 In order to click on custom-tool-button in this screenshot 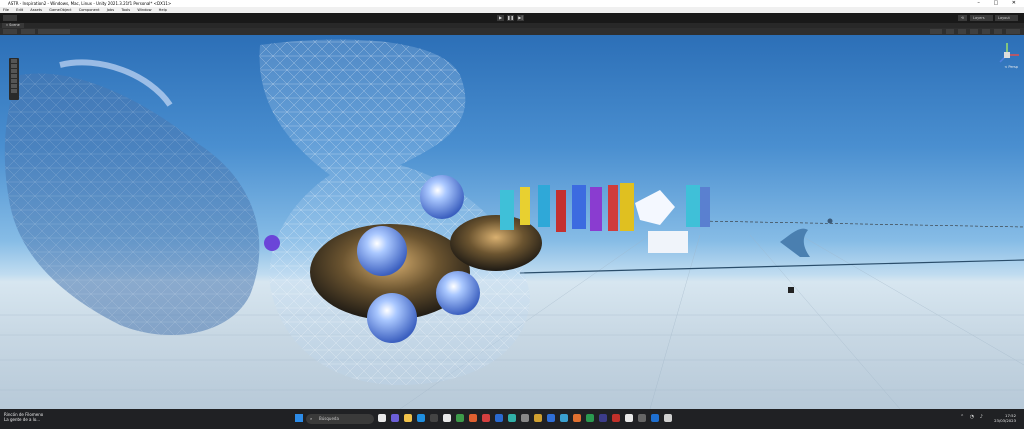, I will do `click(14, 91)`.